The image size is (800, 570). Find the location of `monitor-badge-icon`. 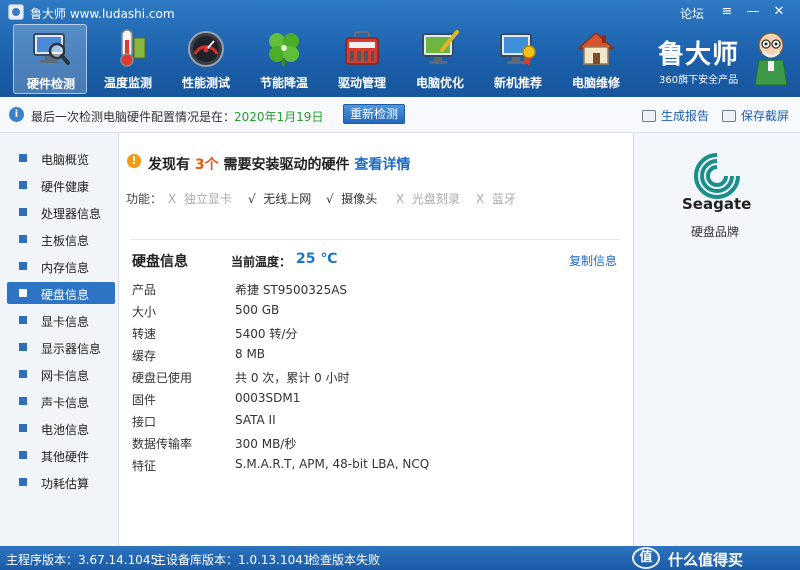

monitor-badge-icon is located at coordinates (518, 49).